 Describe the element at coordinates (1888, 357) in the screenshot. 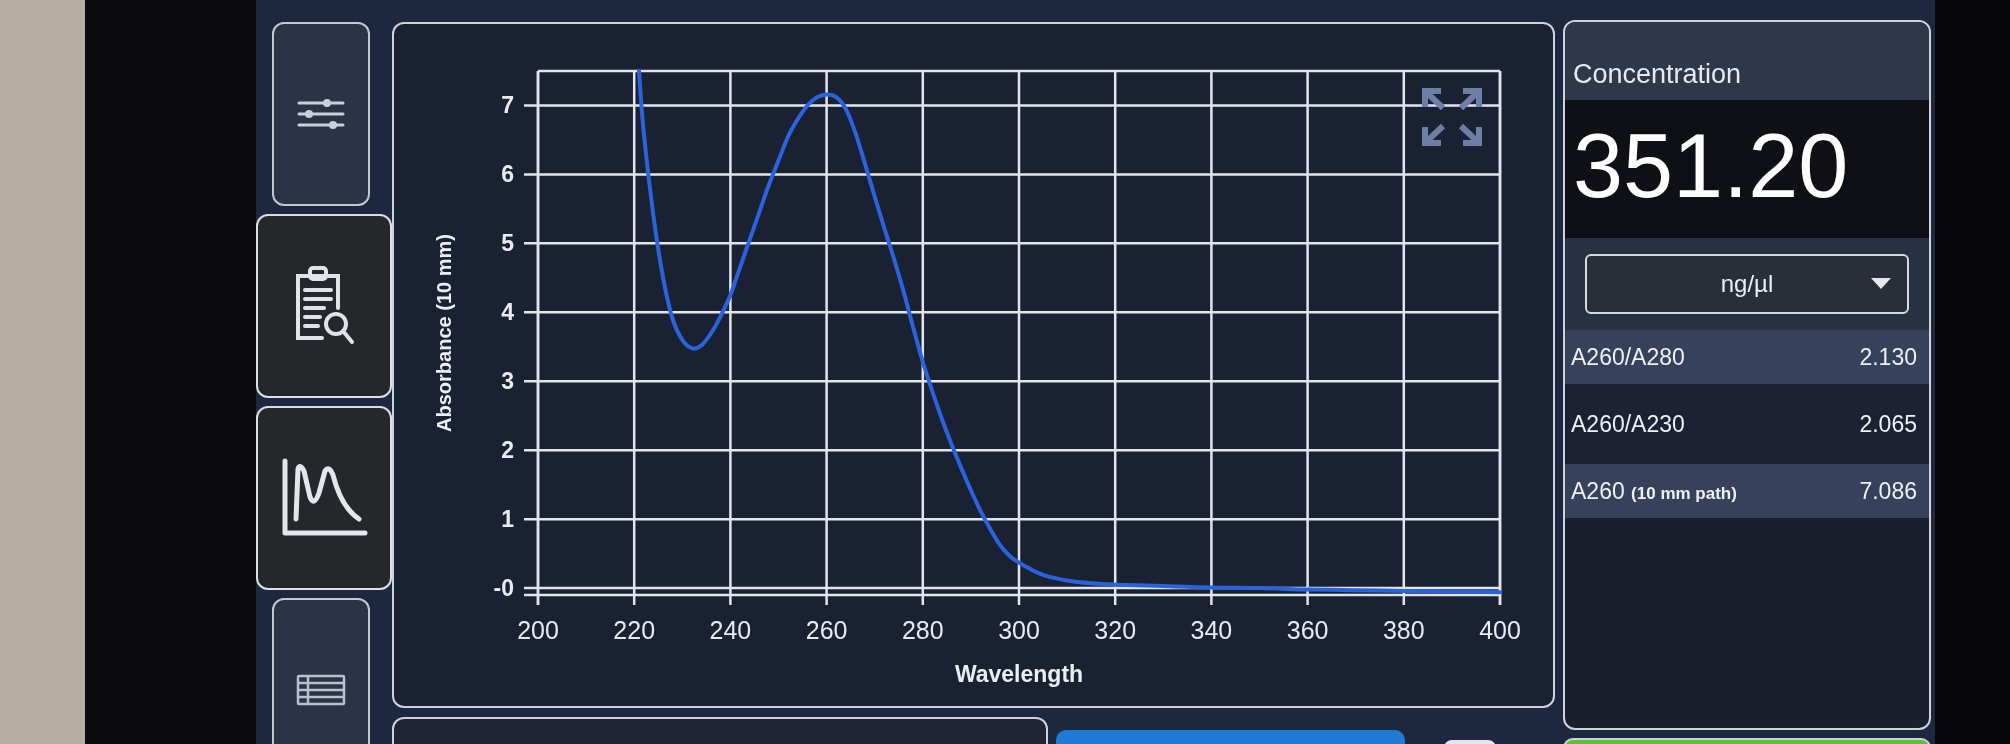

I see `result-value: 2.130` at that location.